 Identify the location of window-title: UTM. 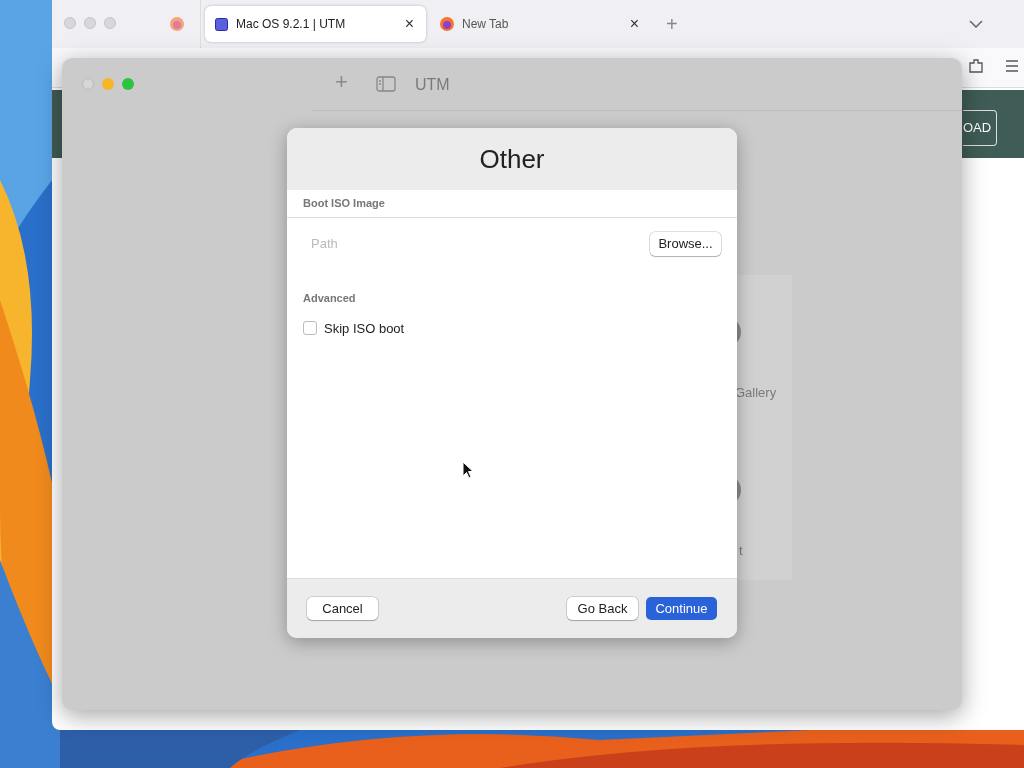
(432, 85).